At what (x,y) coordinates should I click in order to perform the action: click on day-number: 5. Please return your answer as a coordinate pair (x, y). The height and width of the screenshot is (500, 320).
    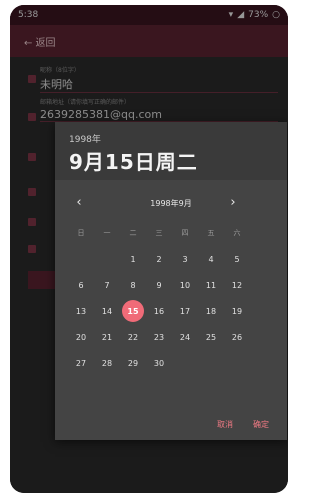
    Looking at the image, I should click on (237, 259).